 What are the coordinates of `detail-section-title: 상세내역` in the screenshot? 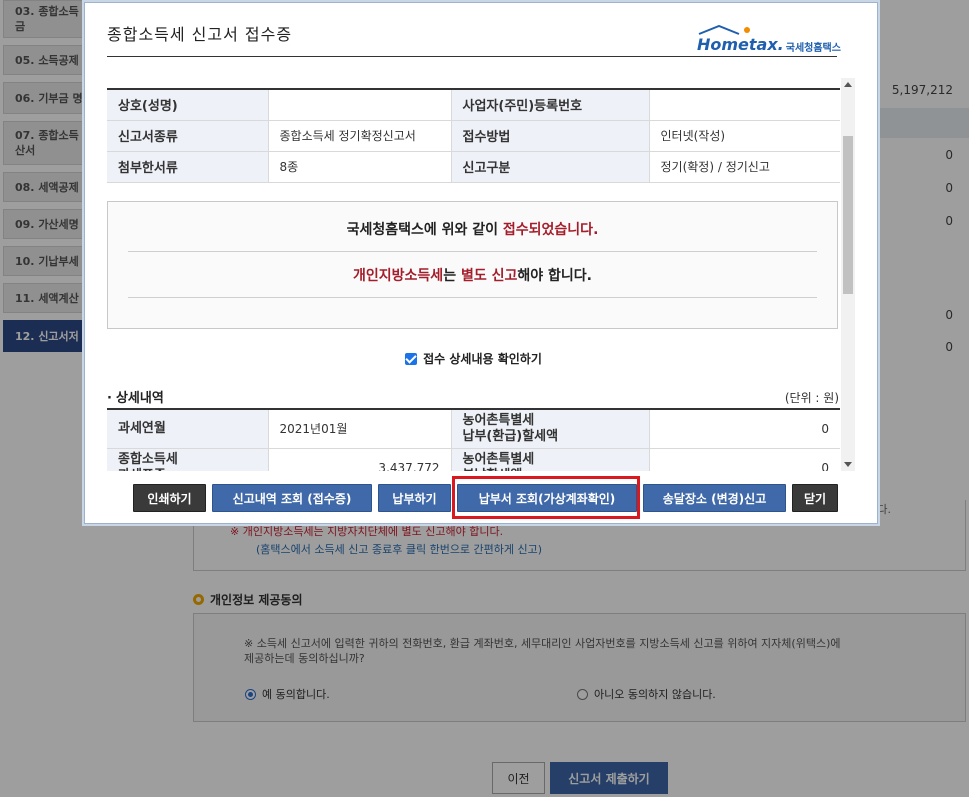 It's located at (135, 396).